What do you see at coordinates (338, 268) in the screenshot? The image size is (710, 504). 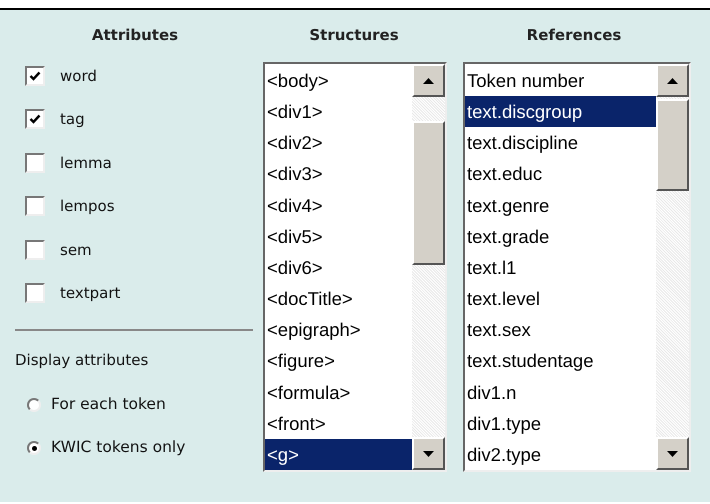 I see `list-item: <div6>` at bounding box center [338, 268].